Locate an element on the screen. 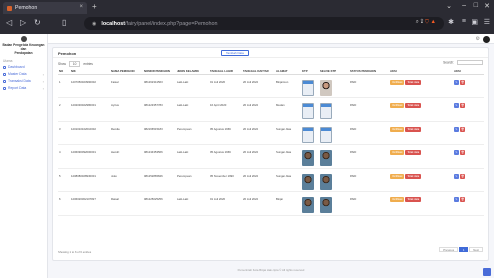 The height and width of the screenshot is (278, 494). sidebar-item-report: Report Data › is located at coordinates (23, 88).